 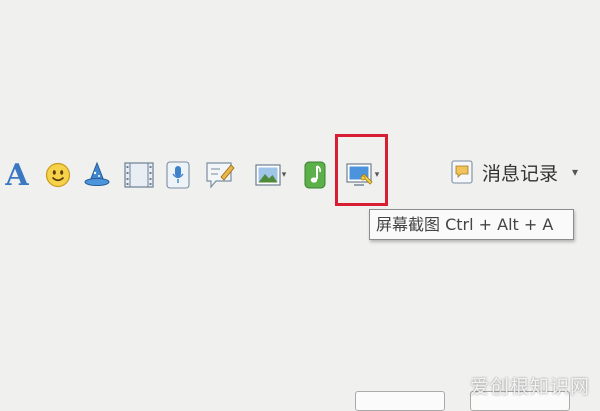 What do you see at coordinates (315, 175) in the screenshot?
I see `music-icon` at bounding box center [315, 175].